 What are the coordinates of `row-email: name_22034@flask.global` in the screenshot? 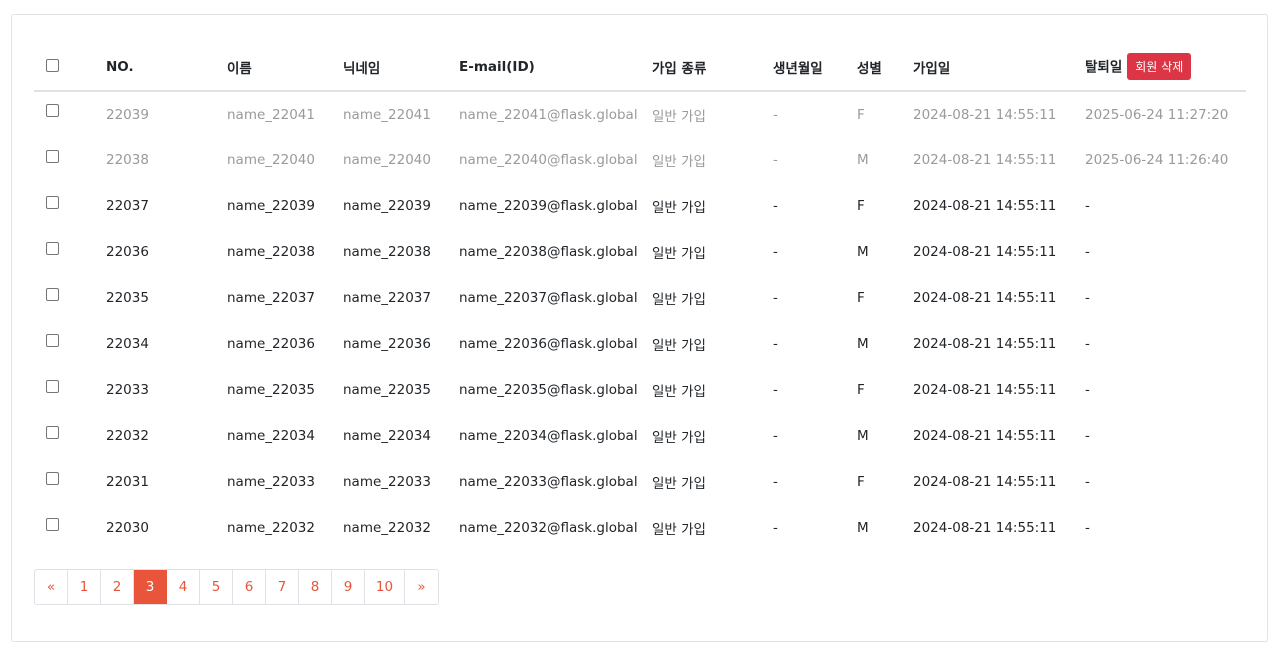 It's located at (548, 436).